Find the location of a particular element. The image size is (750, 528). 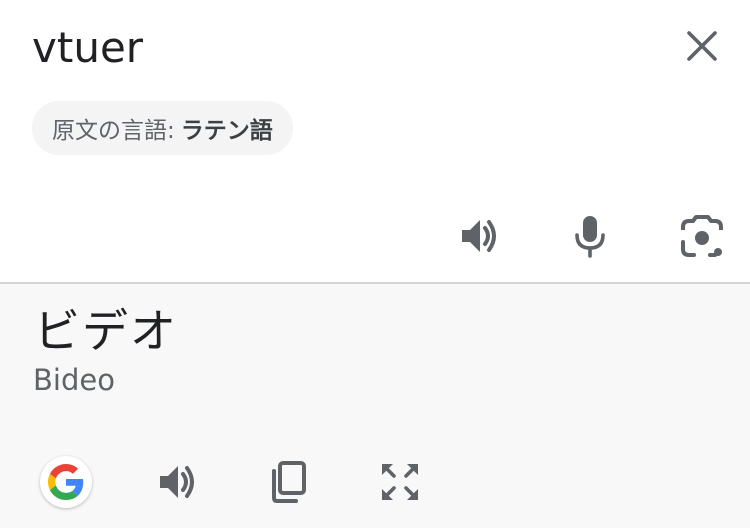

source-listen-button is located at coordinates (478, 236).